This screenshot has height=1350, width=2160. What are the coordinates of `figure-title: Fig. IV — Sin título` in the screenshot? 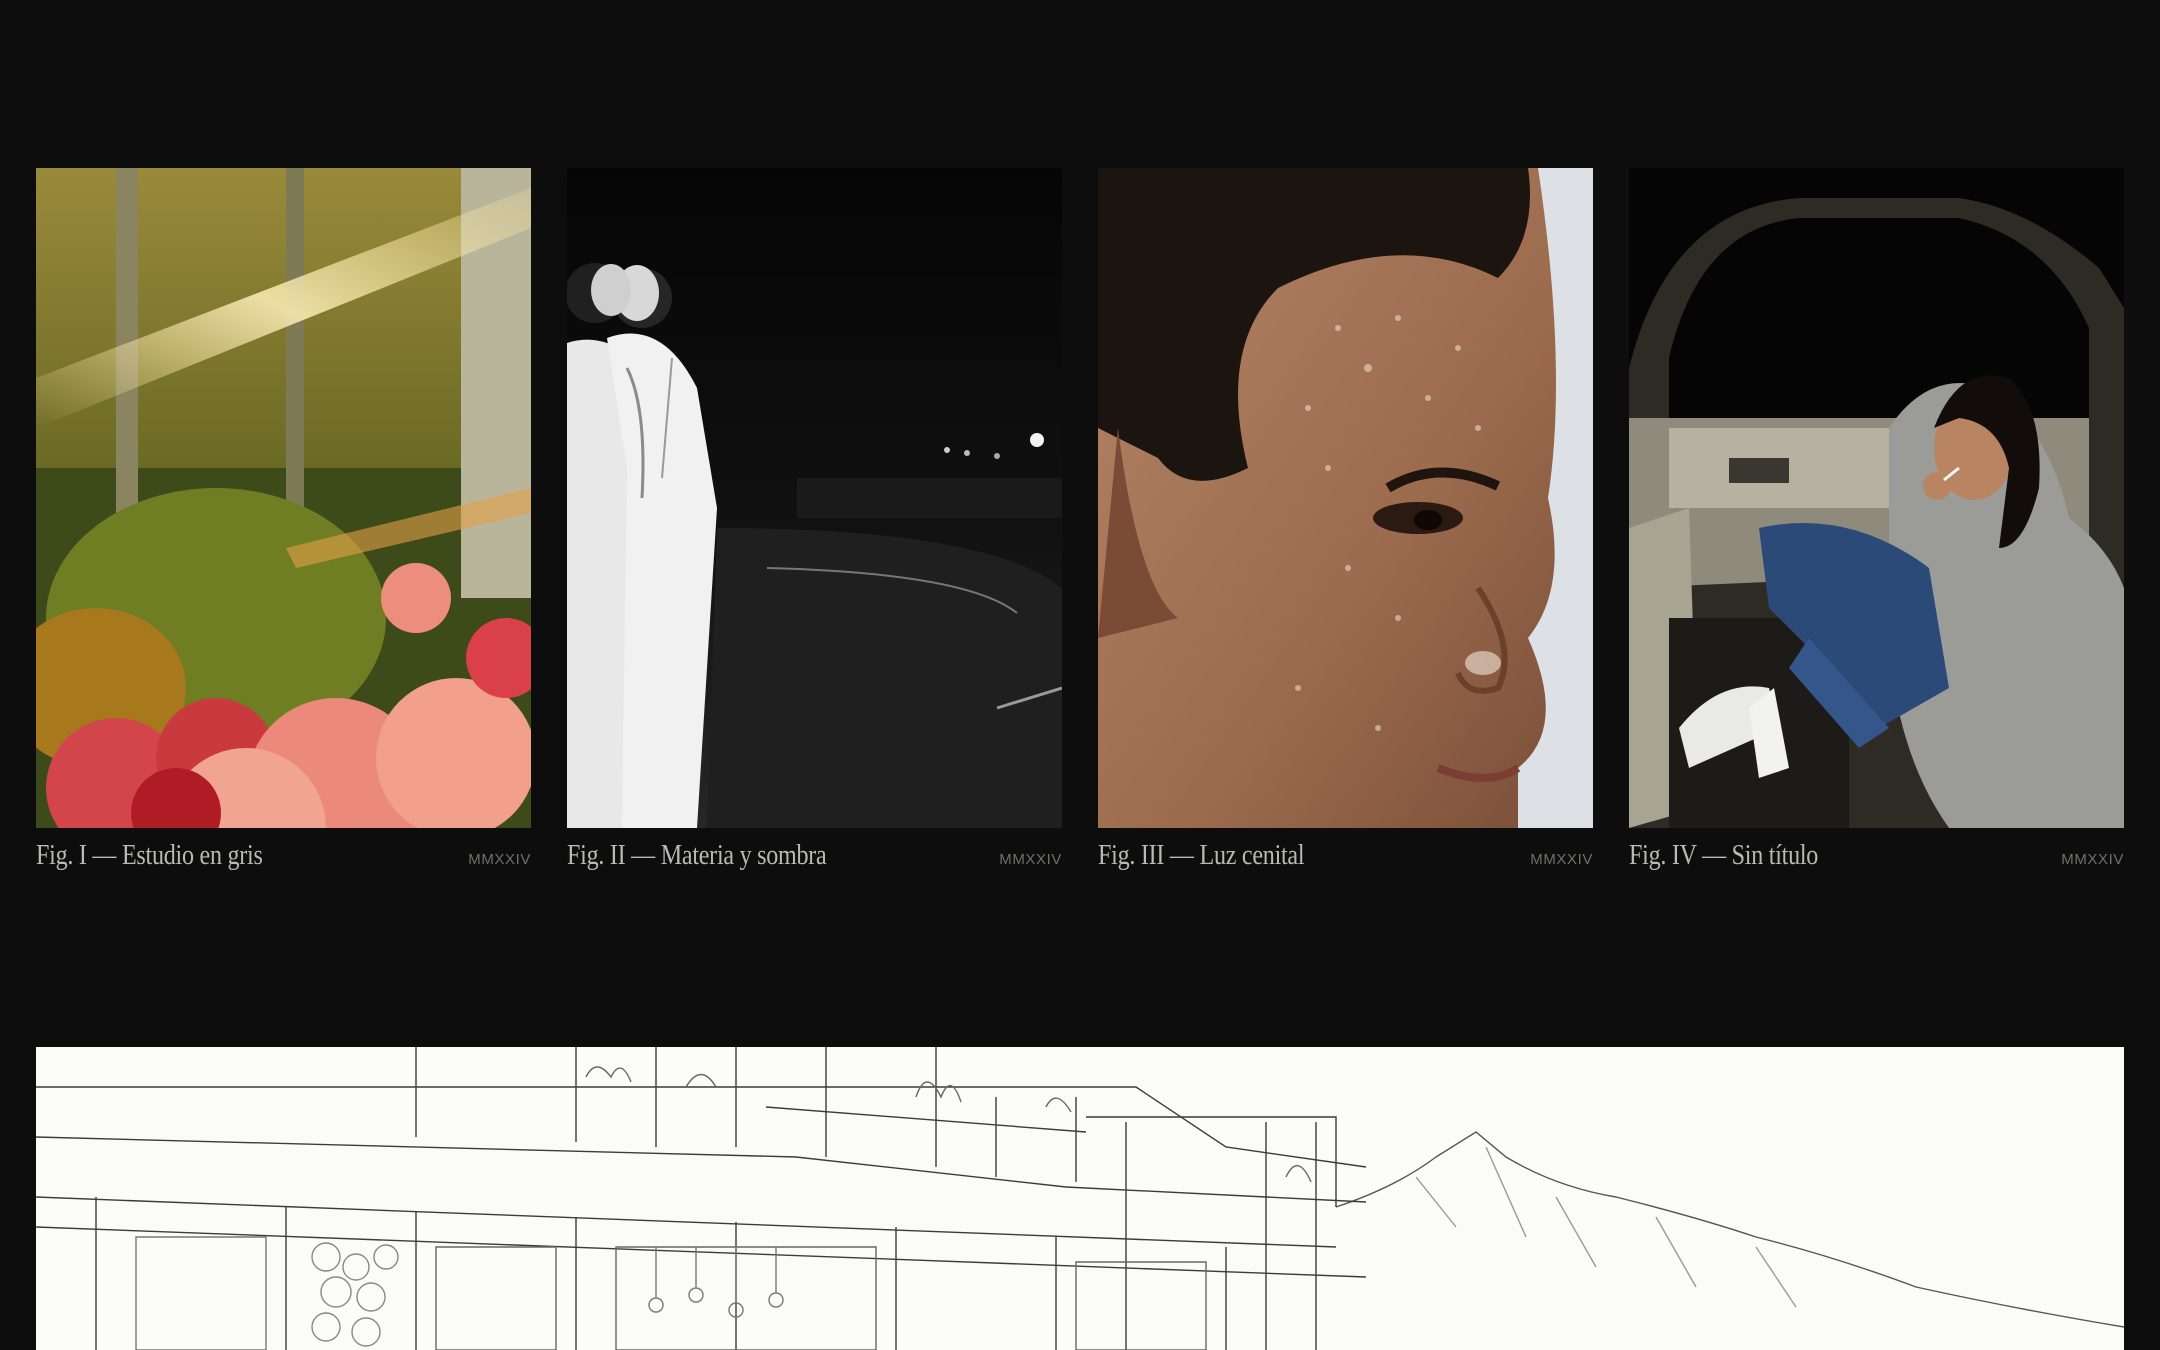 It's located at (1724, 855).